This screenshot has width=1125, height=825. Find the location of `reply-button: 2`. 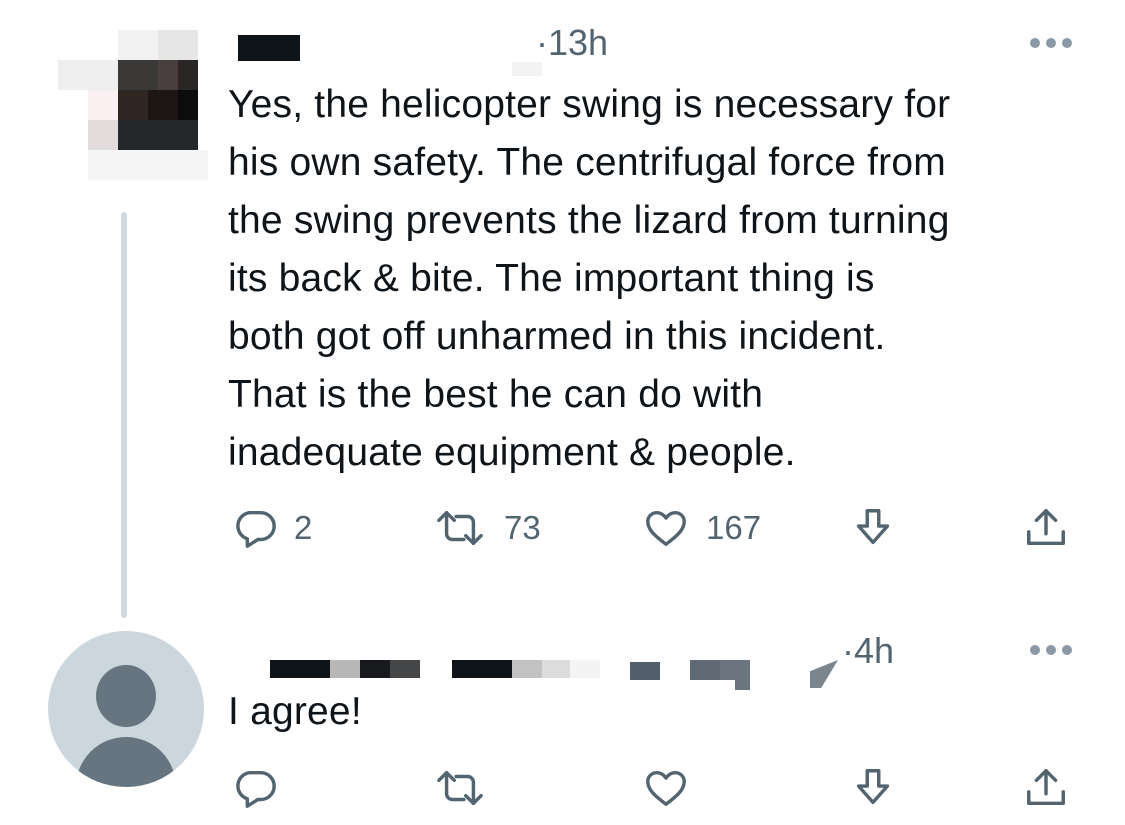

reply-button: 2 is located at coordinates (272, 528).